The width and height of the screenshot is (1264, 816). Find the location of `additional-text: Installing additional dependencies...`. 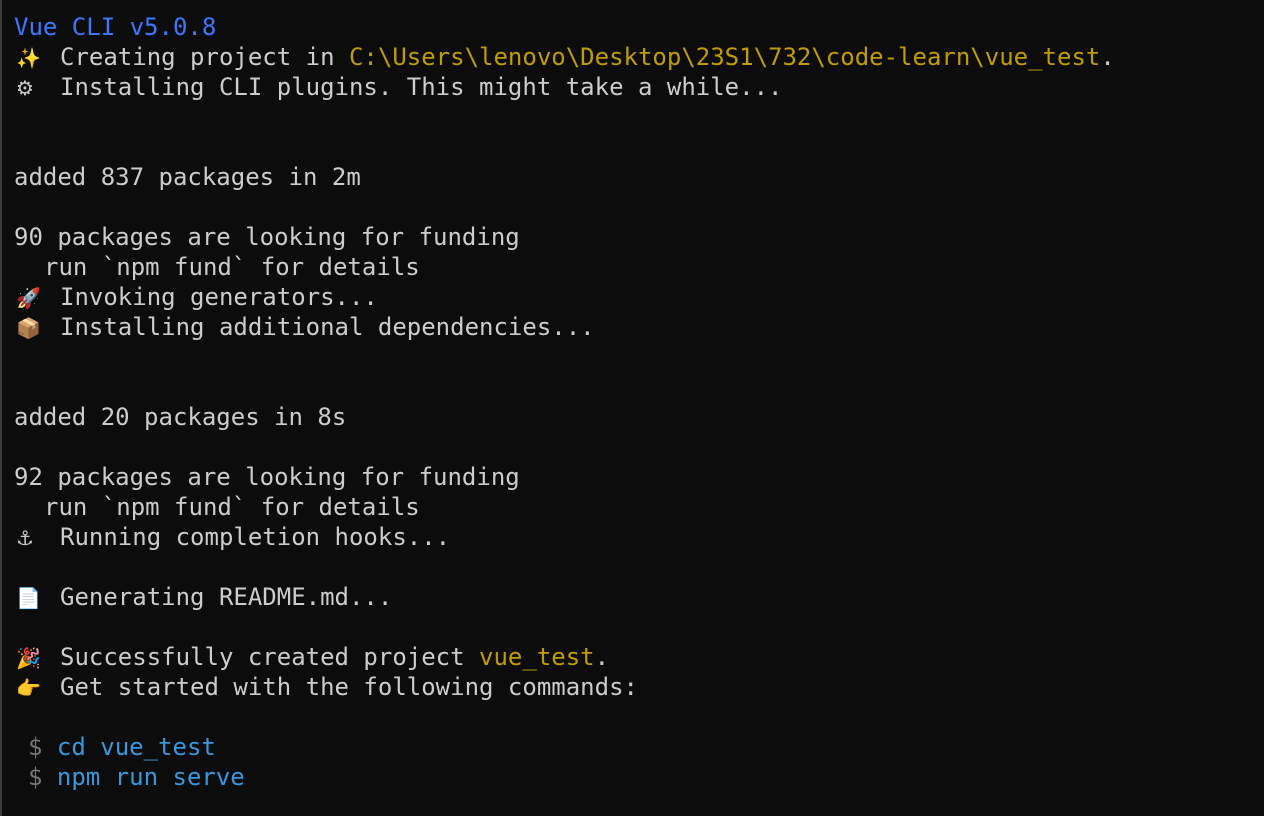

additional-text: Installing additional dependencies... is located at coordinates (327, 327).